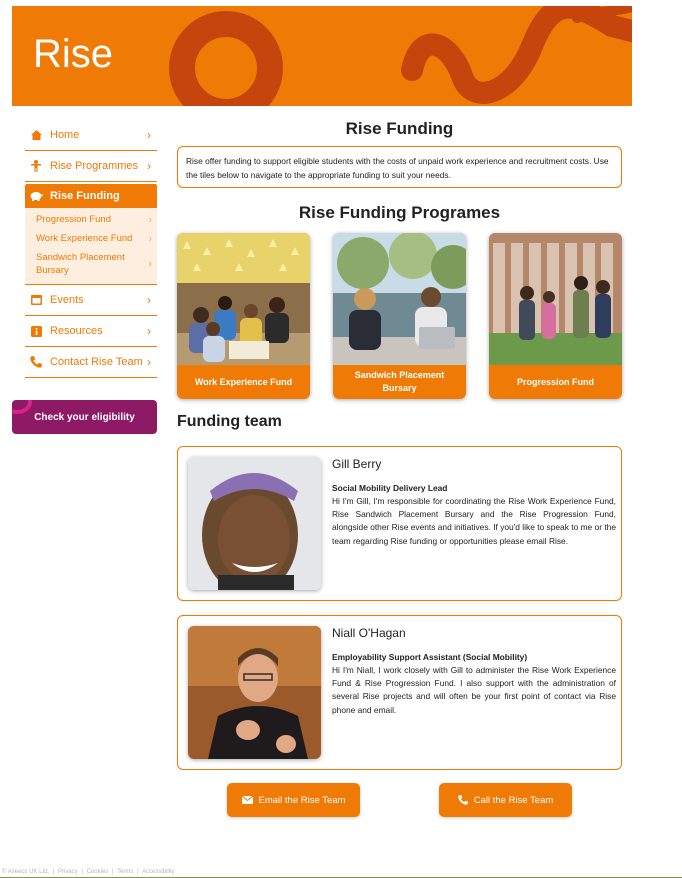 The image size is (682, 878). What do you see at coordinates (302, 800) in the screenshot?
I see `email-button-label: Email the Rise Team` at bounding box center [302, 800].